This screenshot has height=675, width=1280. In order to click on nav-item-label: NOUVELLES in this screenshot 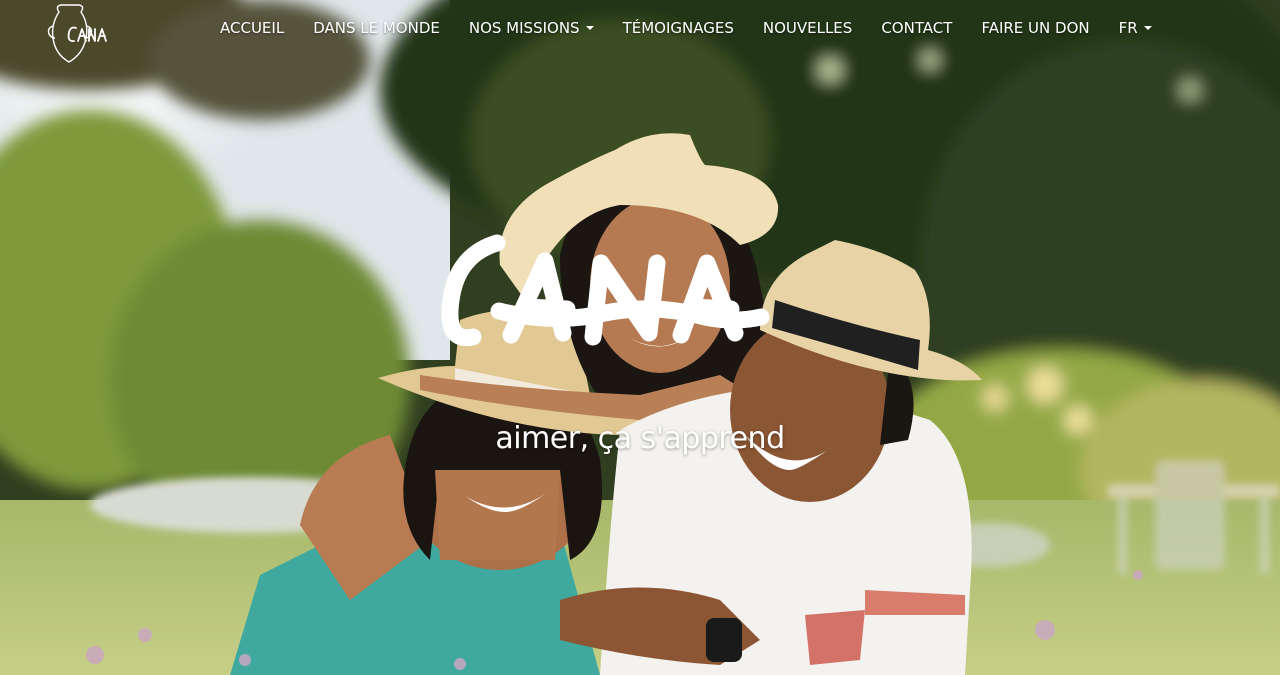, I will do `click(807, 28)`.